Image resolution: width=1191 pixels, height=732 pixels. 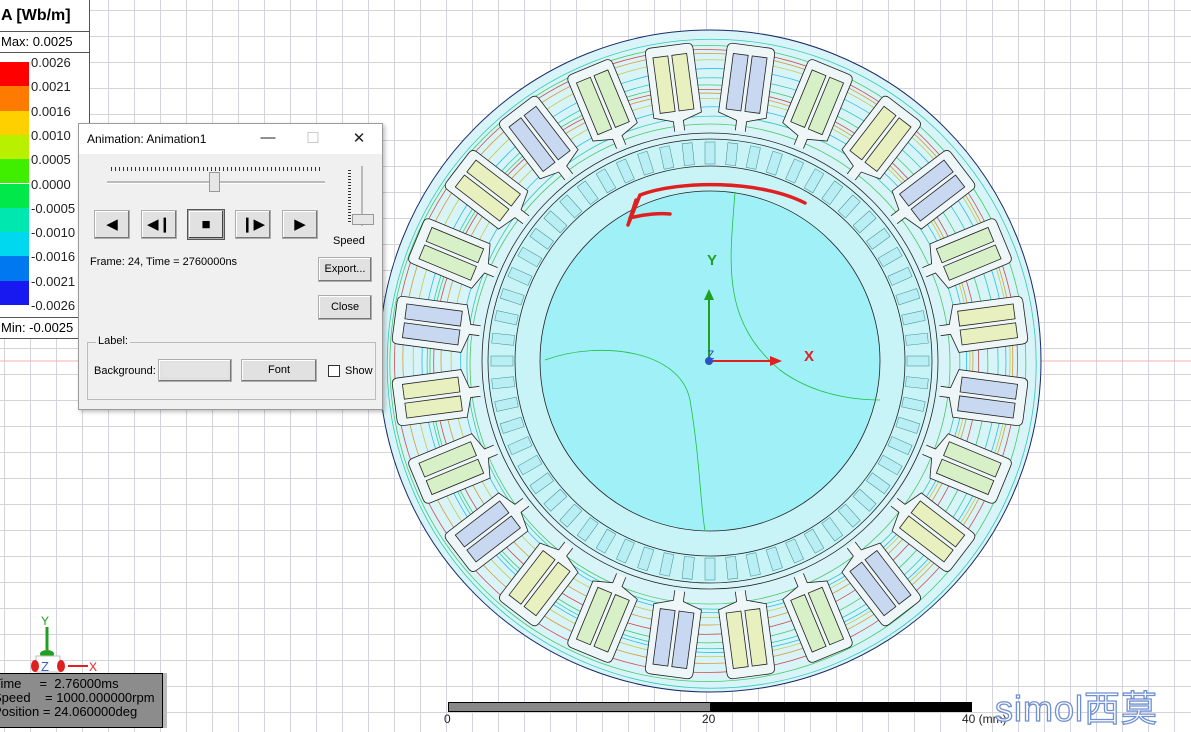 What do you see at coordinates (51, 135) in the screenshot?
I see `legend-level: 0.0010` at bounding box center [51, 135].